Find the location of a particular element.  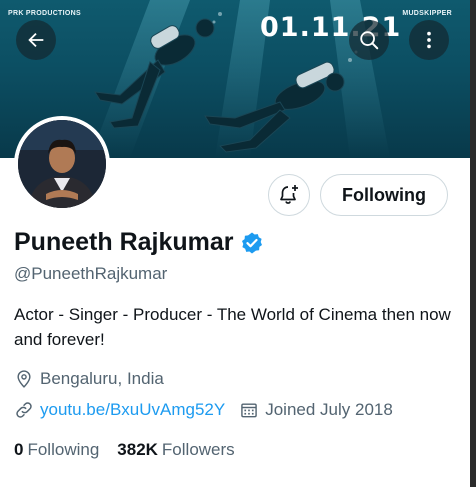

arrow-left-icon is located at coordinates (36, 40).